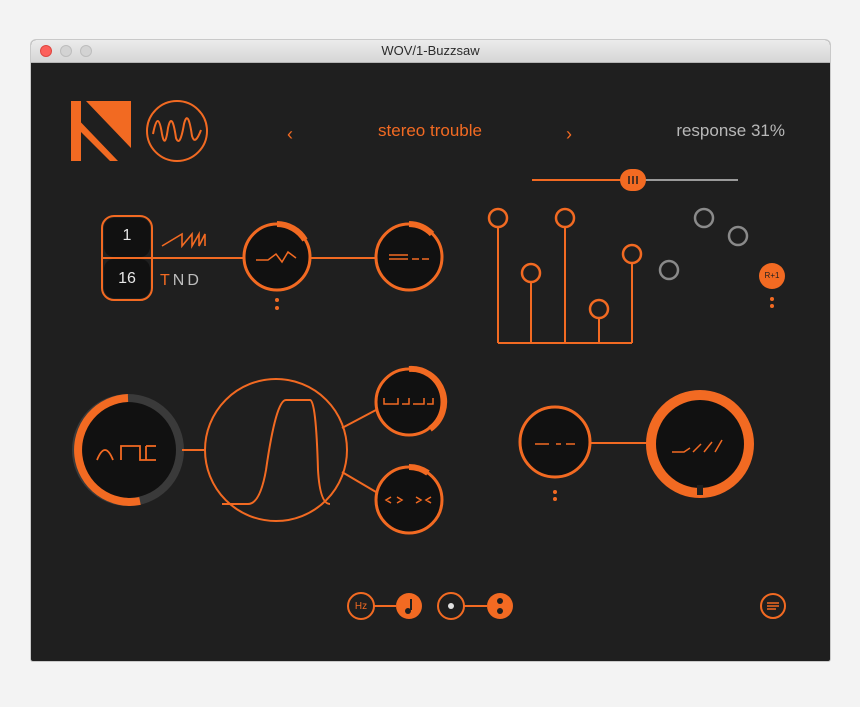  What do you see at coordinates (127, 279) in the screenshot?
I see `step-value-bottom: 16` at bounding box center [127, 279].